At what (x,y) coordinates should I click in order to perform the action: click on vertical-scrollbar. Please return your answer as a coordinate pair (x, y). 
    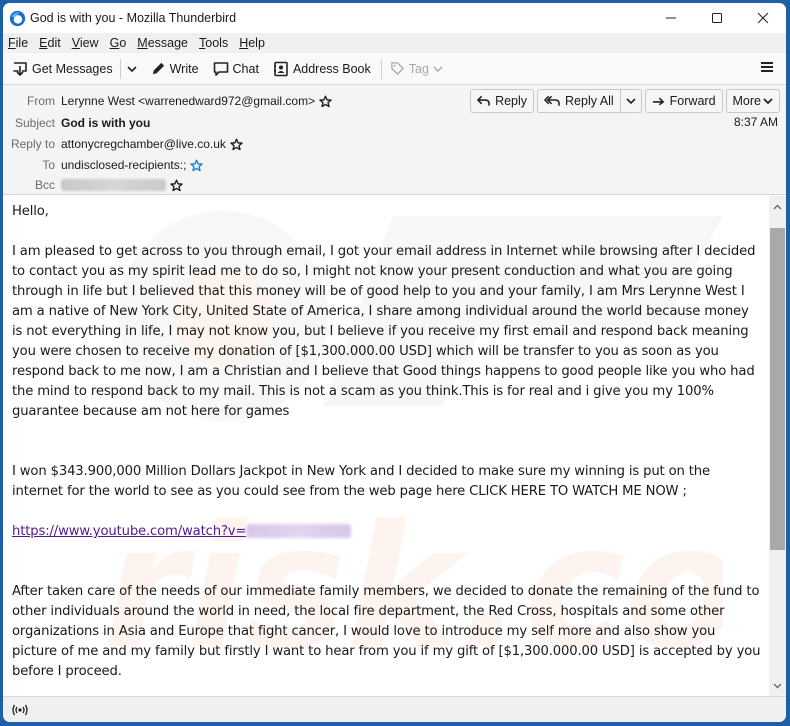
    Looking at the image, I should click on (777, 446).